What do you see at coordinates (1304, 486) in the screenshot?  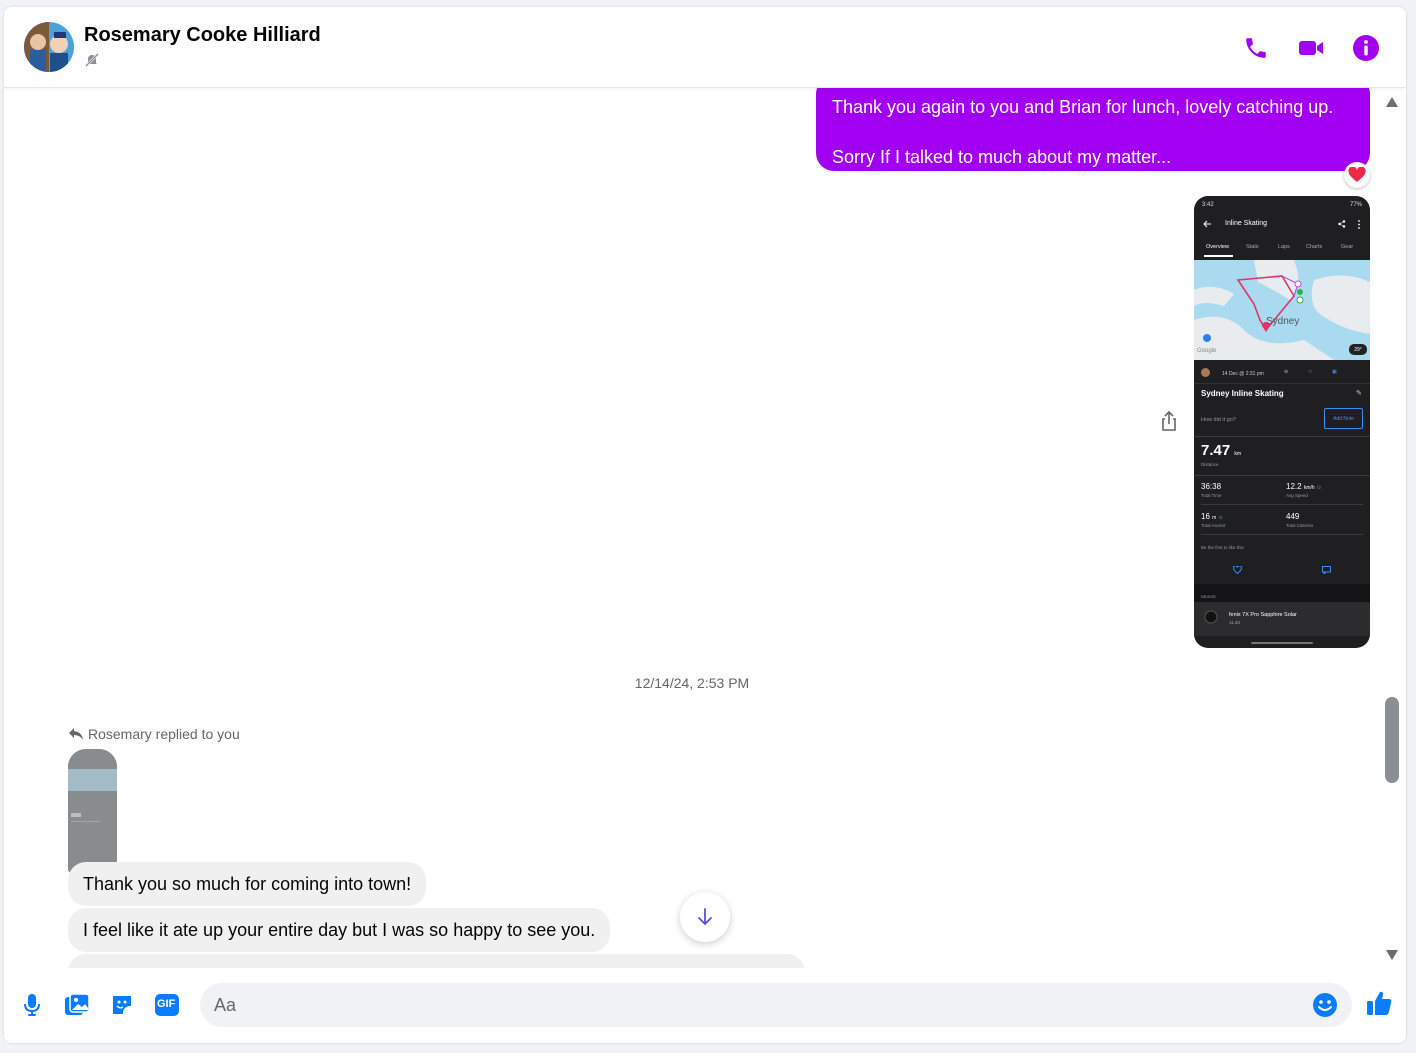 I see `stat-value: 12.2 km/h ⊙` at bounding box center [1304, 486].